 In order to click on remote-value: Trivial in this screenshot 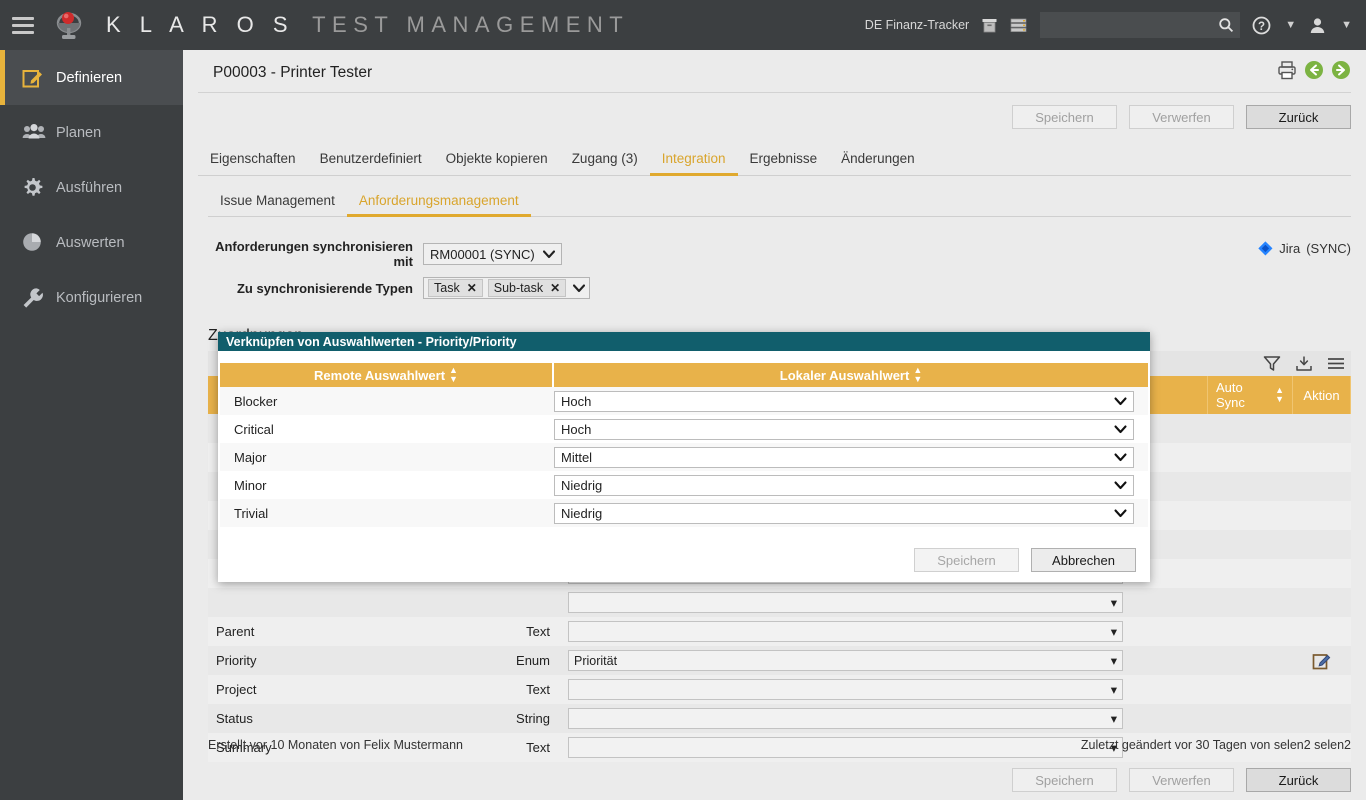, I will do `click(251, 513)`.